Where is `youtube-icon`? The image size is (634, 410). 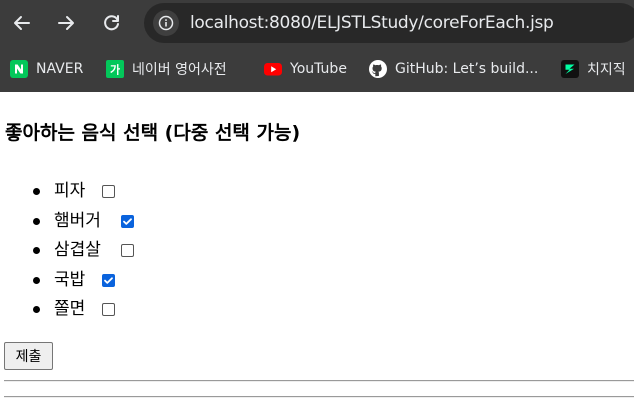
youtube-icon is located at coordinates (273, 69).